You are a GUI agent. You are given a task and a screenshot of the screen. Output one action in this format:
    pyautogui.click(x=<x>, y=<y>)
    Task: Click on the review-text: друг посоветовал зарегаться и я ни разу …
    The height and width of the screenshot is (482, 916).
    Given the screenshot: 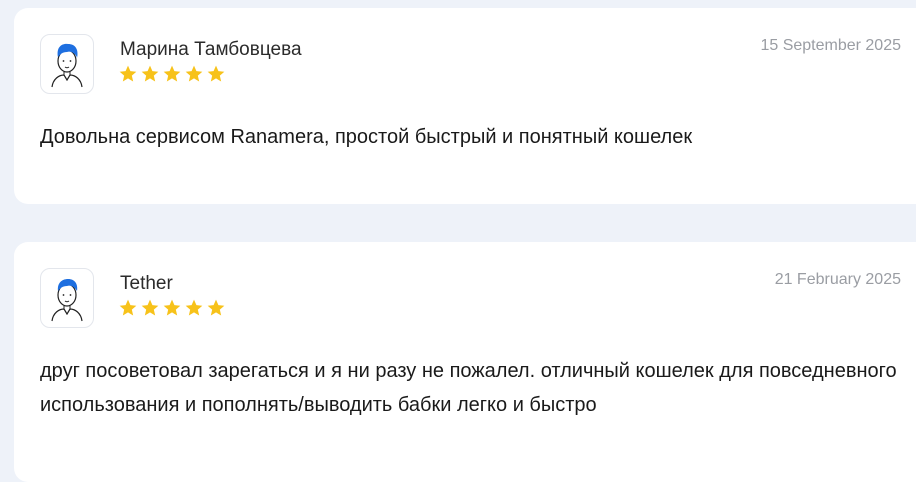 What is the action you would take?
    pyautogui.click(x=468, y=388)
    